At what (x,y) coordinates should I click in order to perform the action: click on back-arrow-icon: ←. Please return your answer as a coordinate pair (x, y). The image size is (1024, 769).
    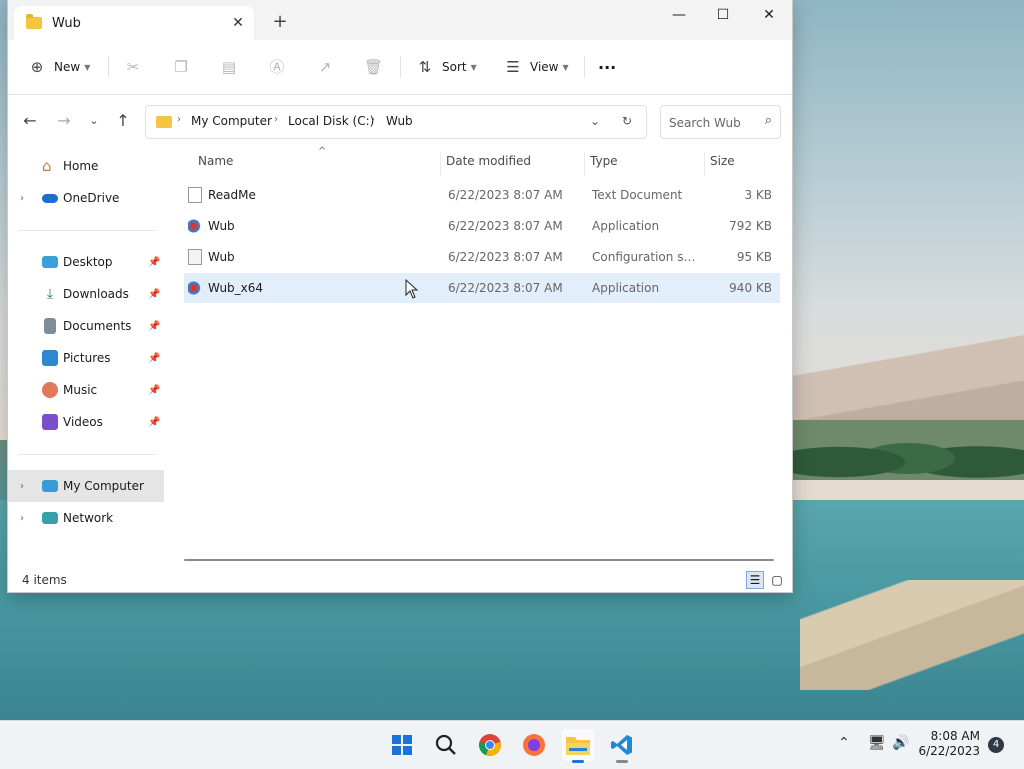
    Looking at the image, I should click on (30, 121).